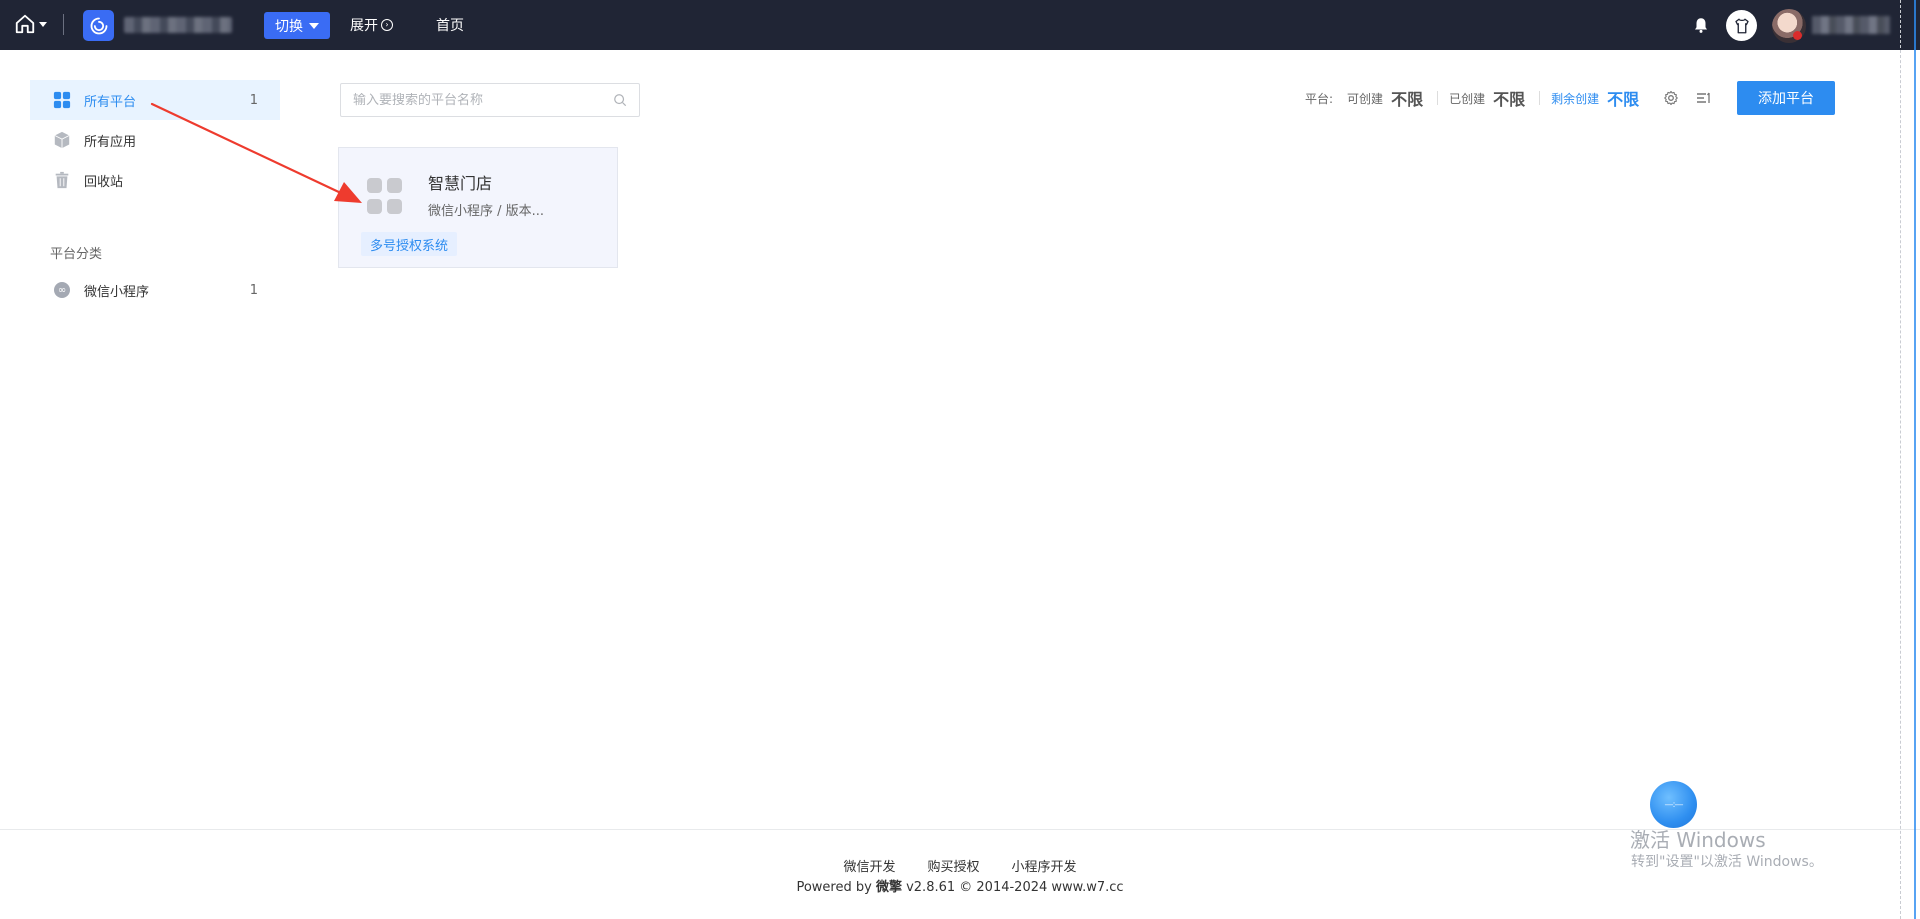  What do you see at coordinates (834, 887) in the screenshot?
I see `copyright-prefix: Powered by` at bounding box center [834, 887].